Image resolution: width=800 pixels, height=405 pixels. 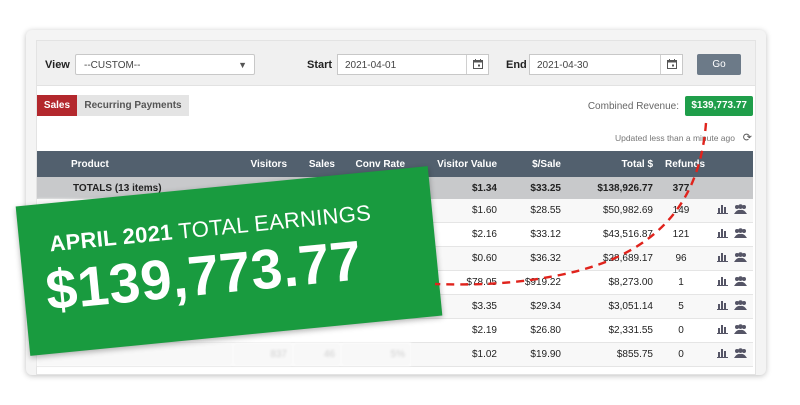 I want to click on cell-refunds: 1, so click(x=681, y=282).